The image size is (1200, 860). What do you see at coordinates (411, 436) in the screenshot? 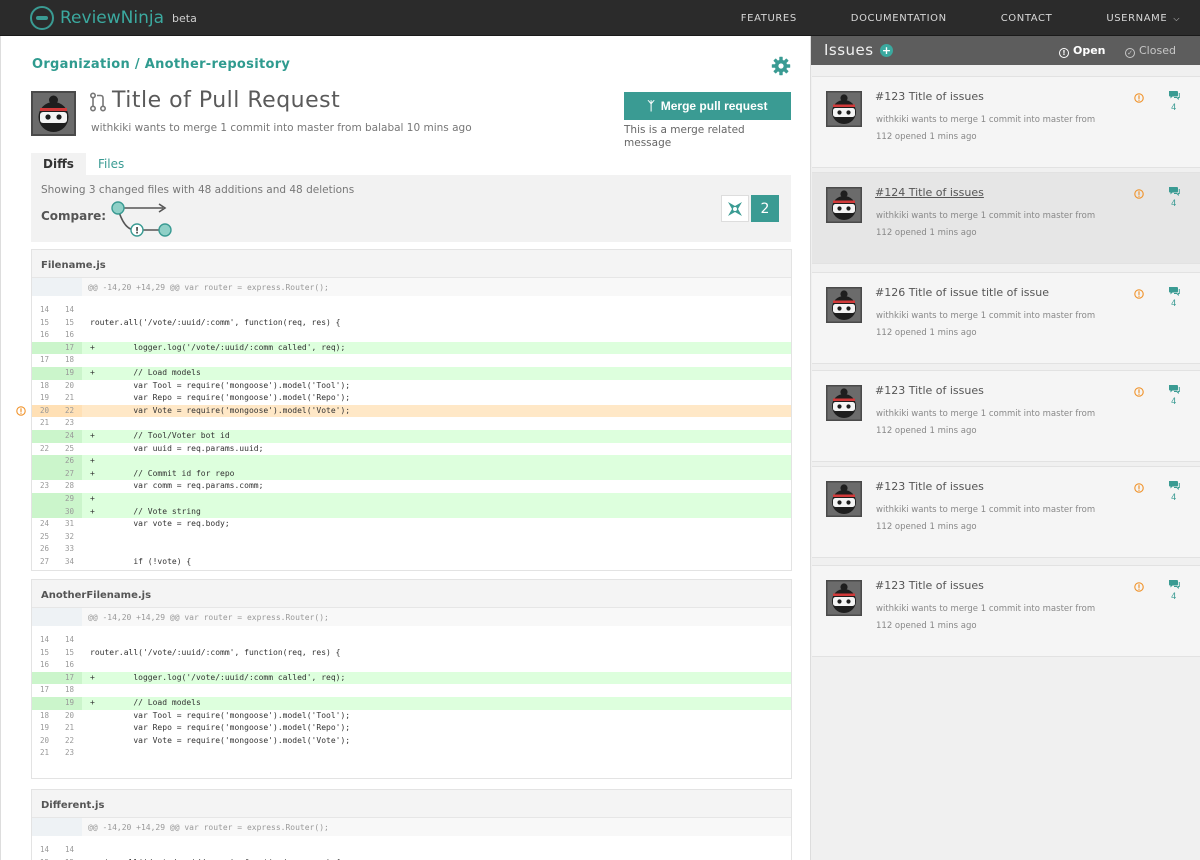
I see `diff-line: 24 + // Tool/Voter bot id` at bounding box center [411, 436].